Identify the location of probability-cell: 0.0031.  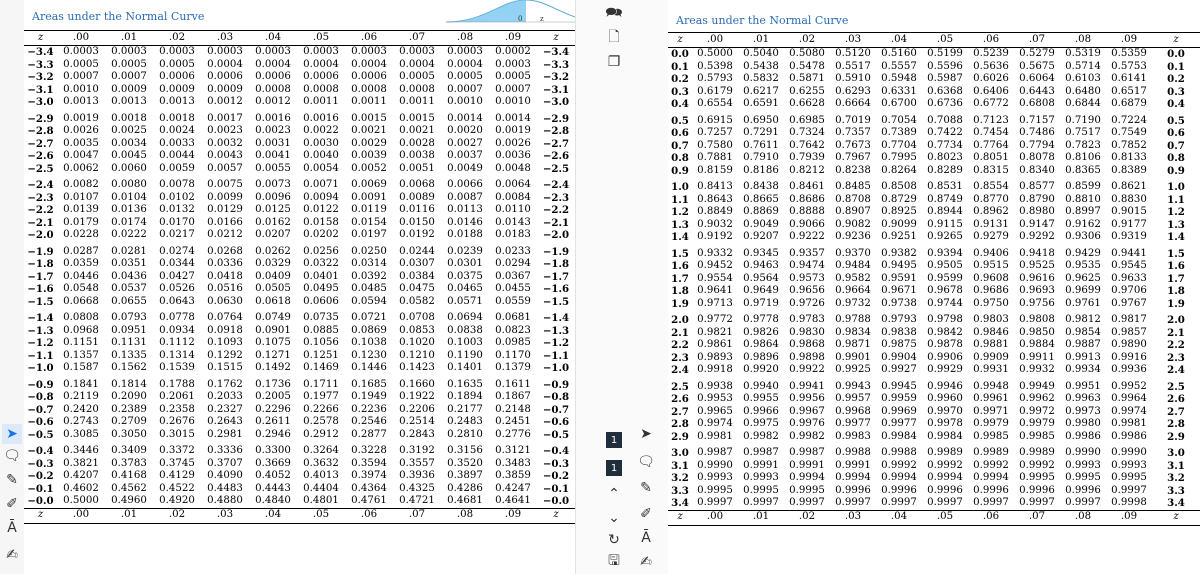
(273, 143).